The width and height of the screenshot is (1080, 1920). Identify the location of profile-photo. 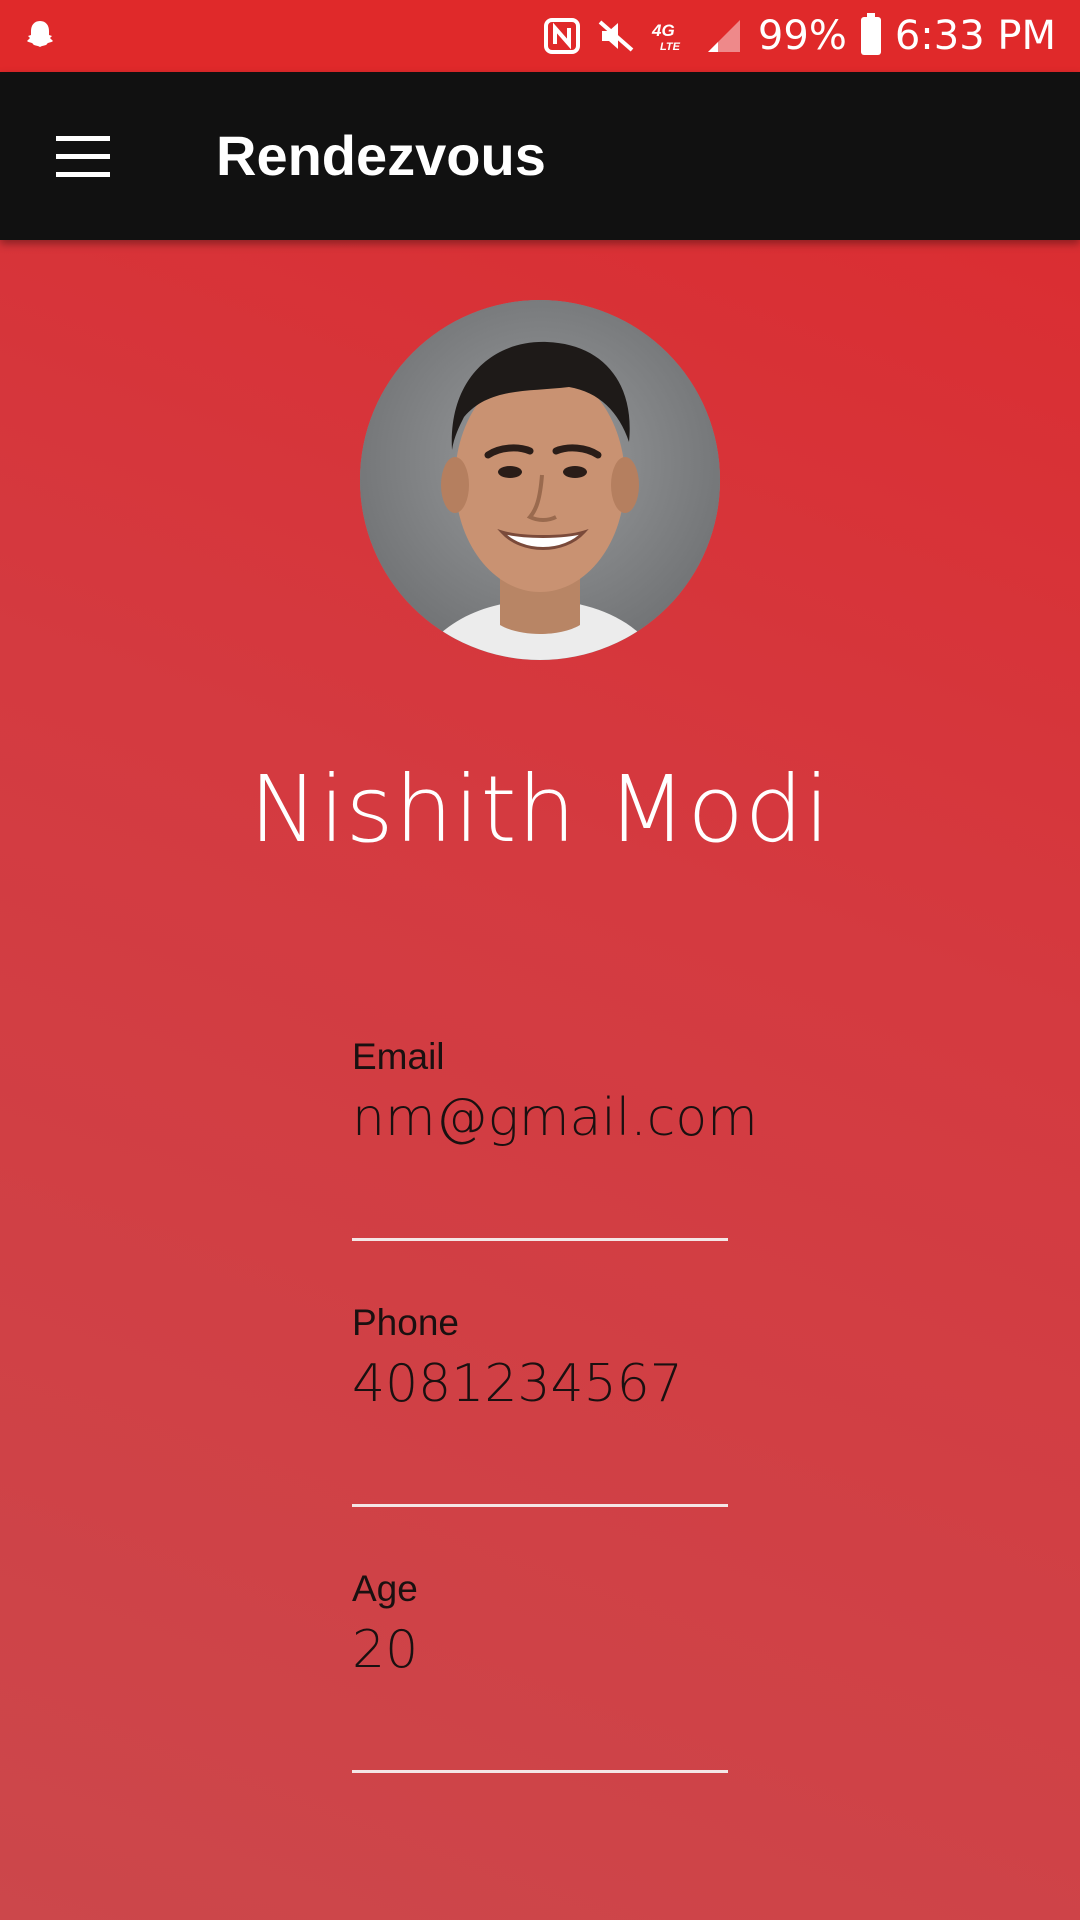
(540, 480).